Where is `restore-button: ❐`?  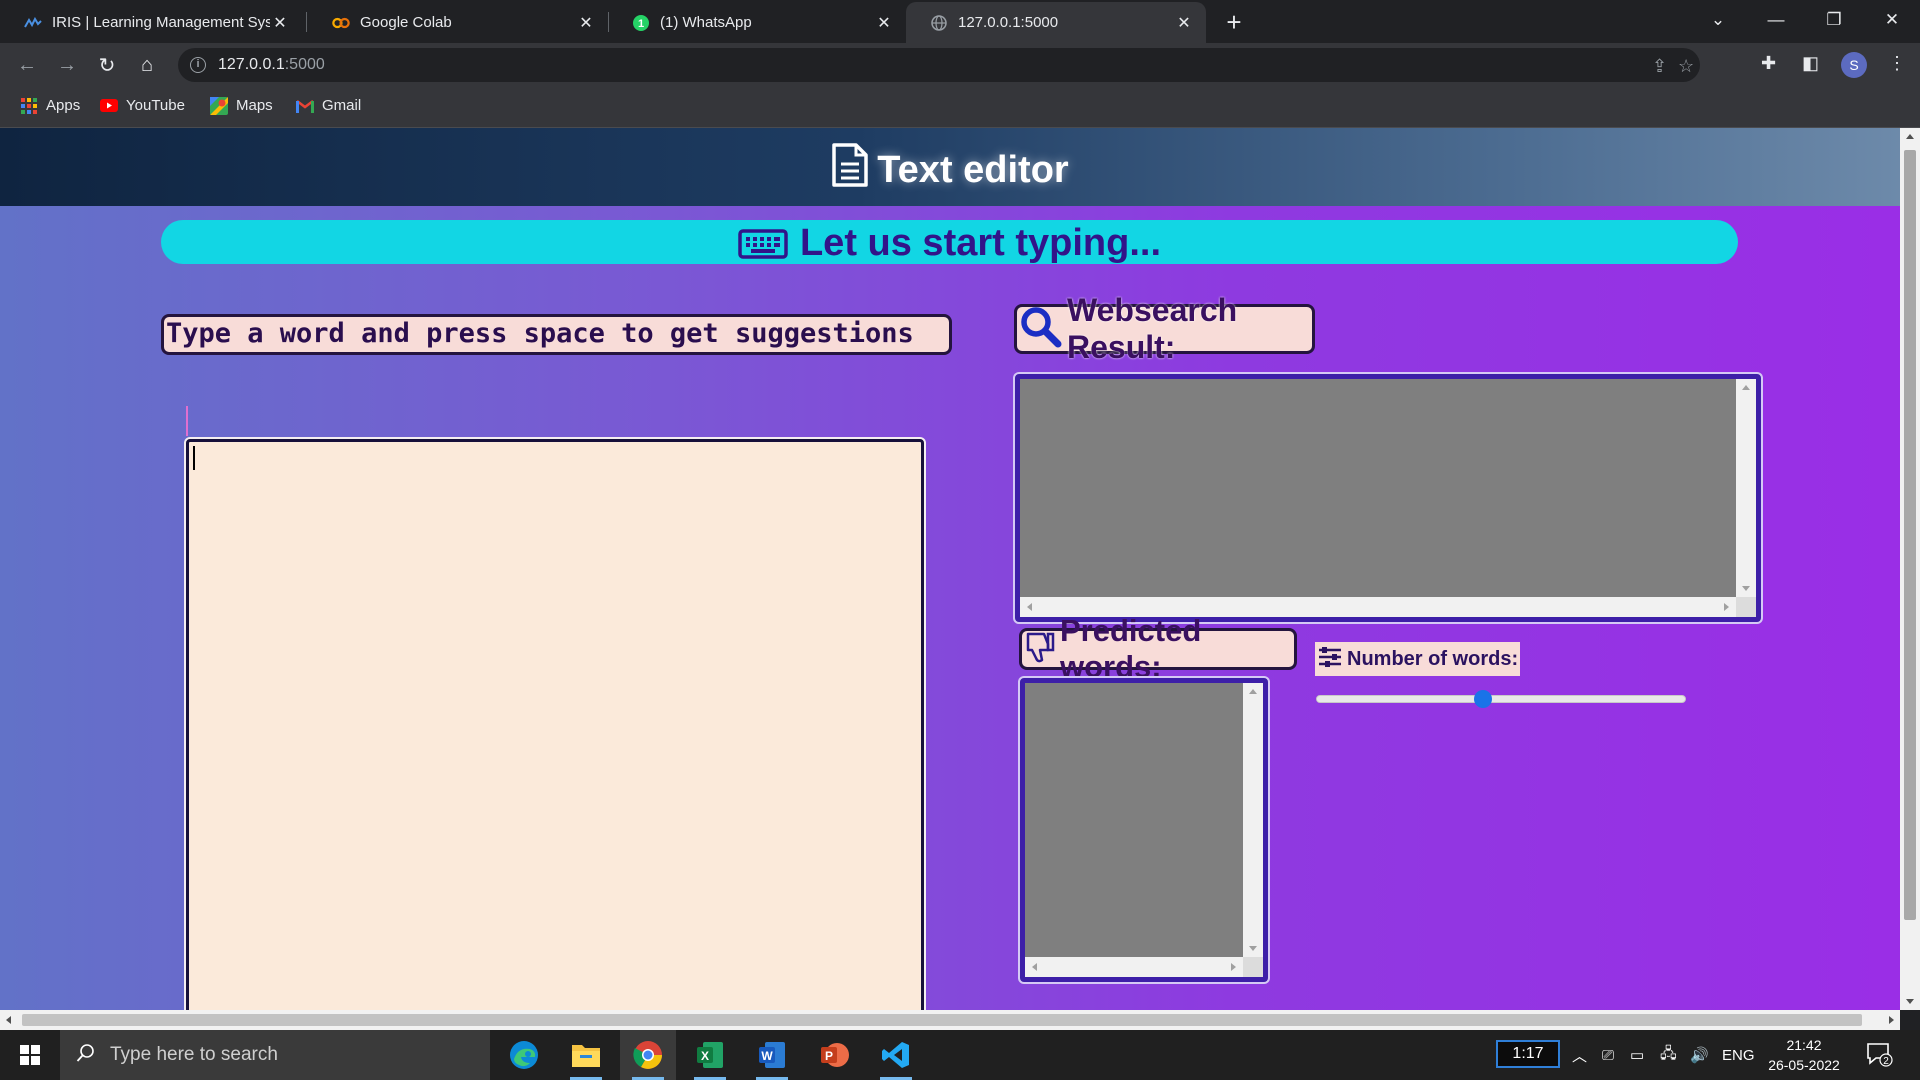 restore-button: ❐ is located at coordinates (1834, 20).